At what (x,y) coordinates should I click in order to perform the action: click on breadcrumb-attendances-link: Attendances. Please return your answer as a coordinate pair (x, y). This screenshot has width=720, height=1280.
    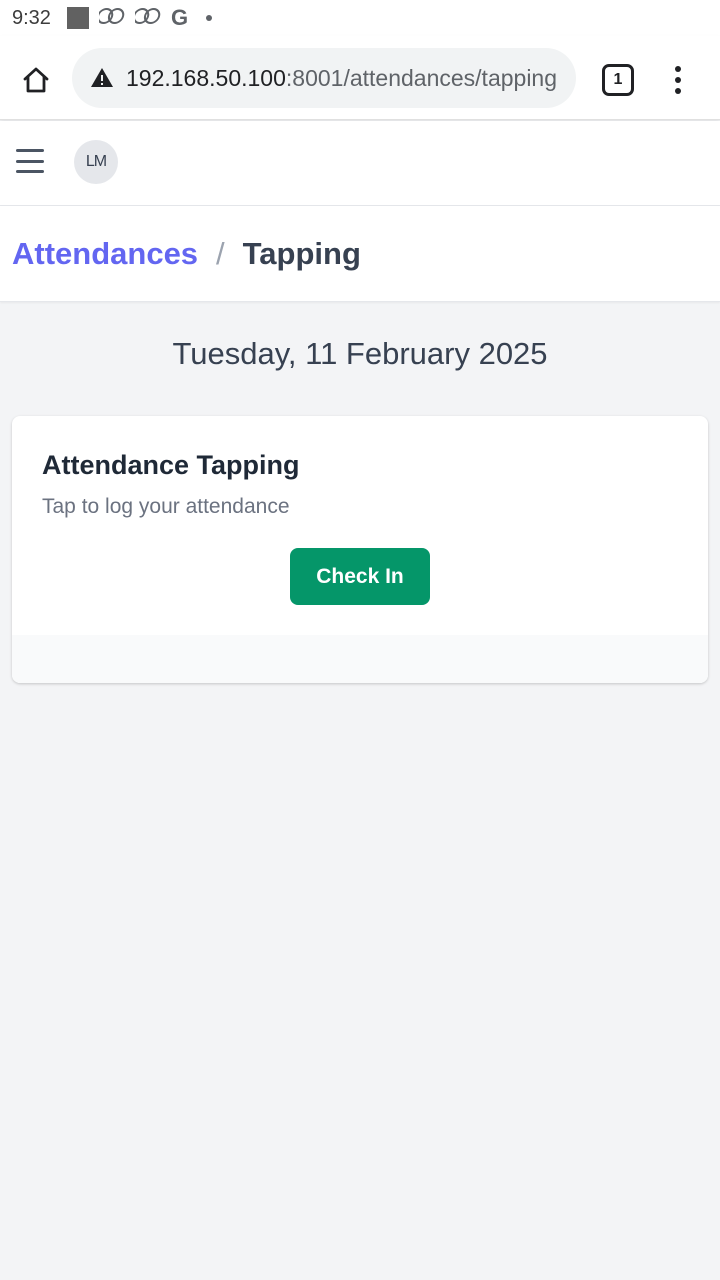
    Looking at the image, I should click on (105, 254).